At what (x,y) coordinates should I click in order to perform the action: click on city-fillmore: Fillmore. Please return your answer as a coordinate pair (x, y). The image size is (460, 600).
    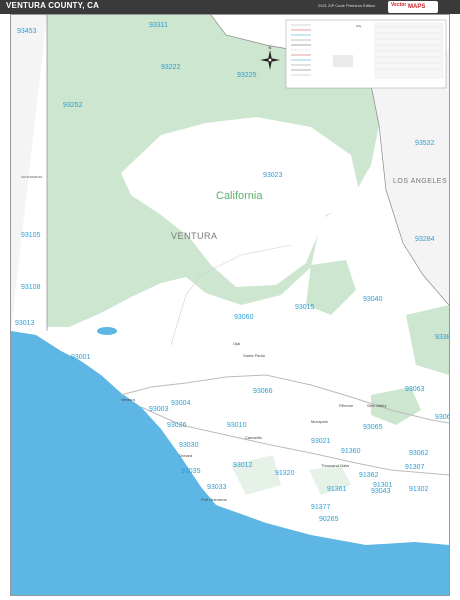
    Looking at the image, I should click on (346, 405).